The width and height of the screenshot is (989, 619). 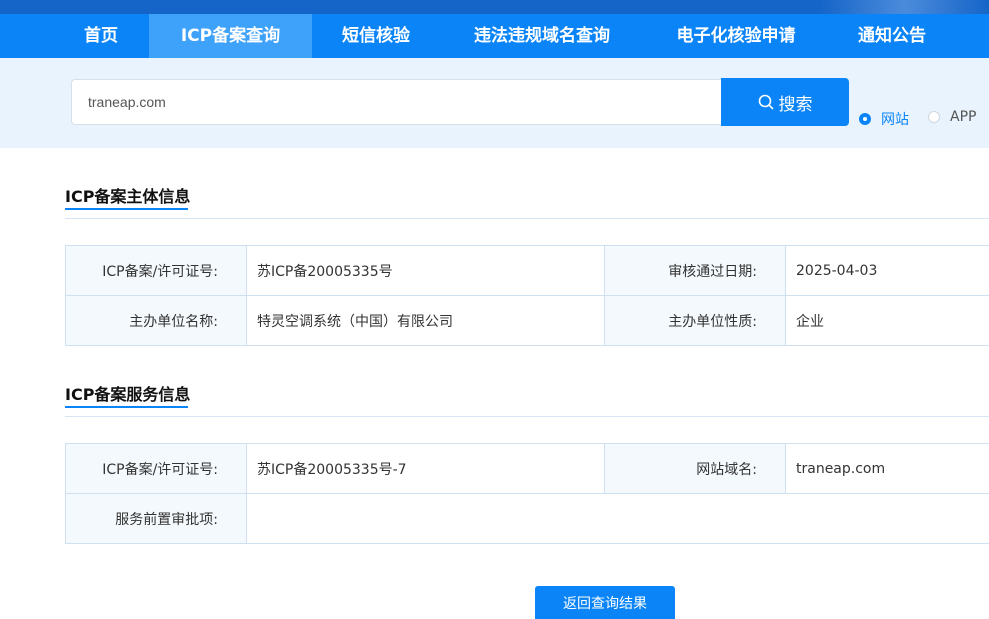 I want to click on radio-app: APP, so click(x=952, y=117).